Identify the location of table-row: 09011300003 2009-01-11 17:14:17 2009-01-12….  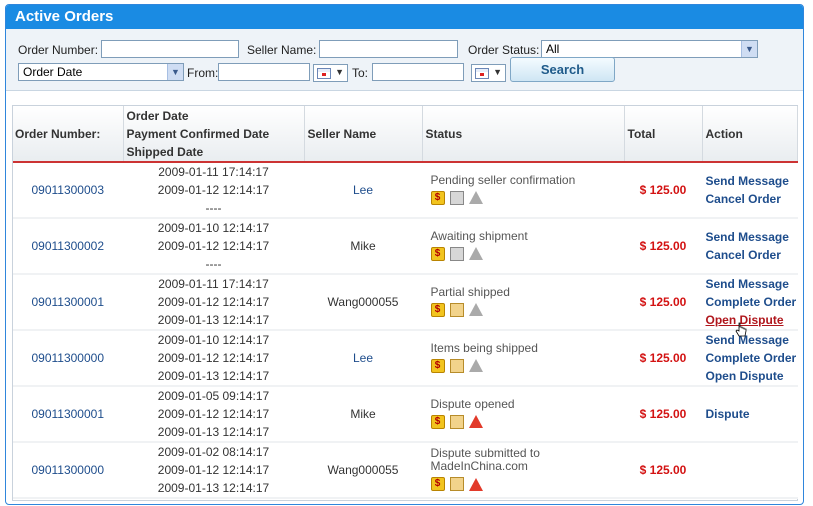
(405, 190).